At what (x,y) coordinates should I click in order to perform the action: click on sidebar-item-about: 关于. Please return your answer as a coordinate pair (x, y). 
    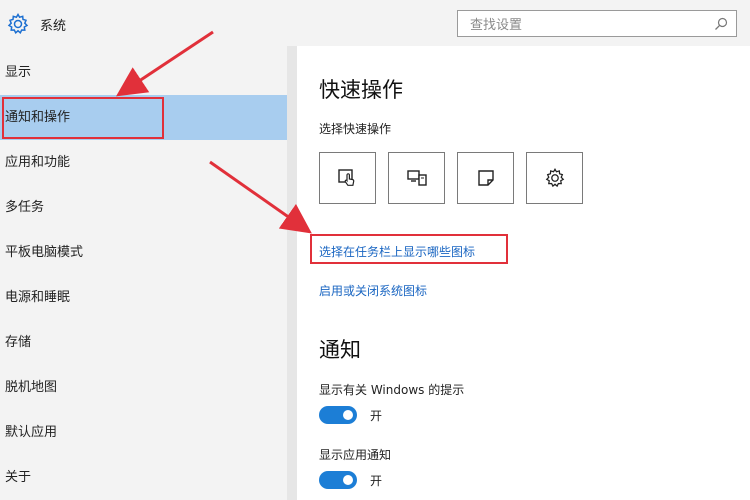
    Looking at the image, I should click on (143, 477).